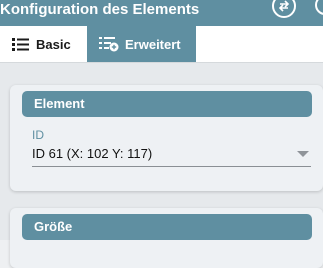 The height and width of the screenshot is (268, 323). What do you see at coordinates (92, 153) in the screenshot?
I see `id-select-value: ID 61 (X: 102 Y: 117)` at bounding box center [92, 153].